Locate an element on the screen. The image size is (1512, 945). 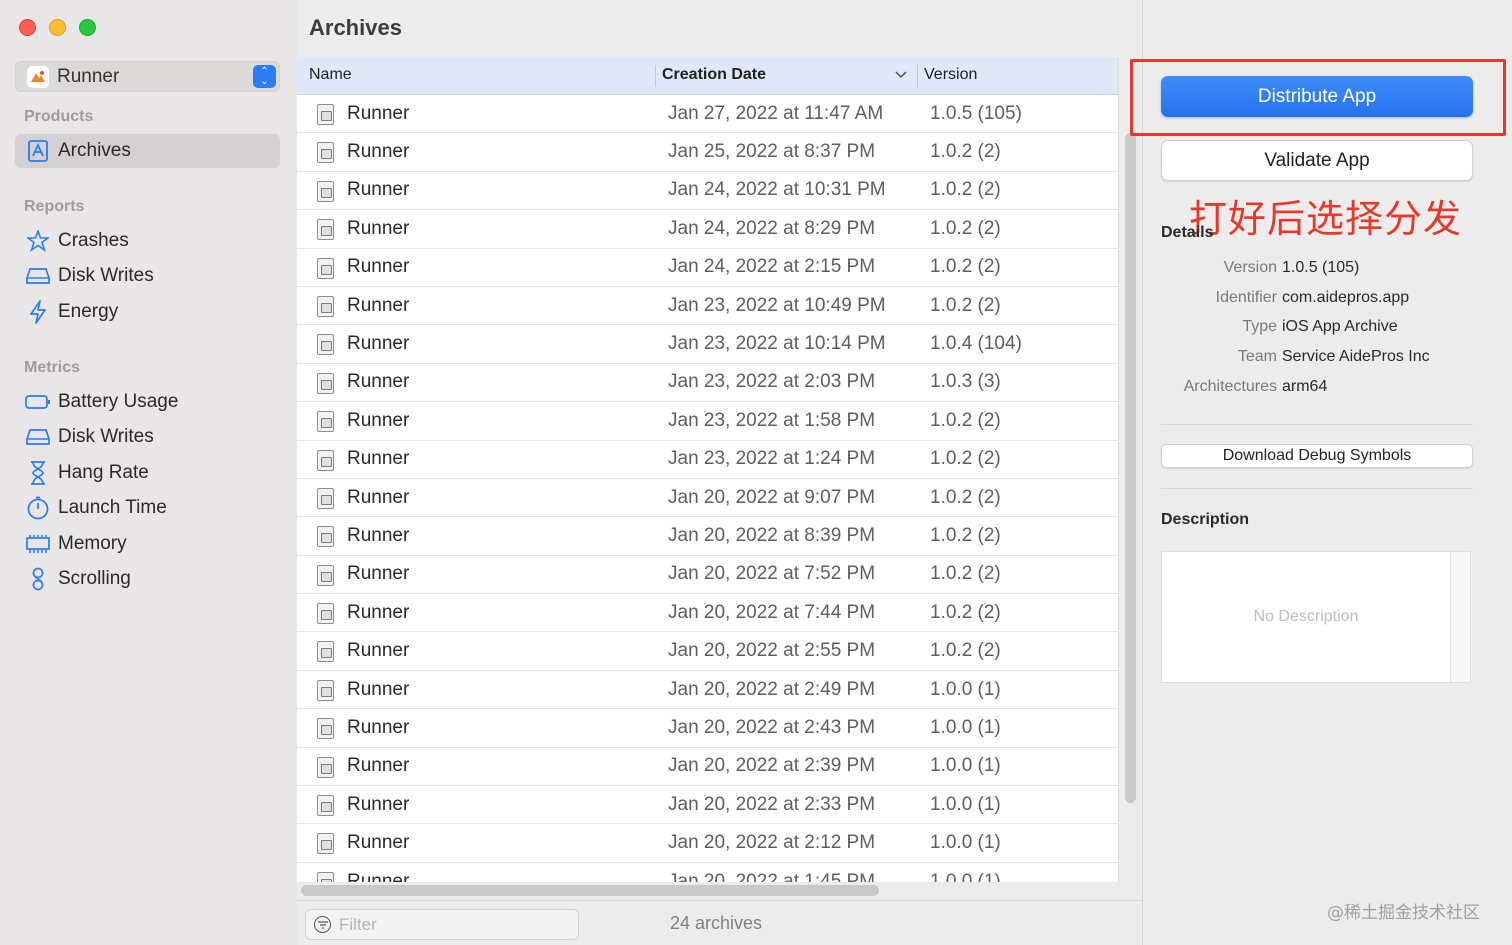
description-scrollbar is located at coordinates (1460, 617).